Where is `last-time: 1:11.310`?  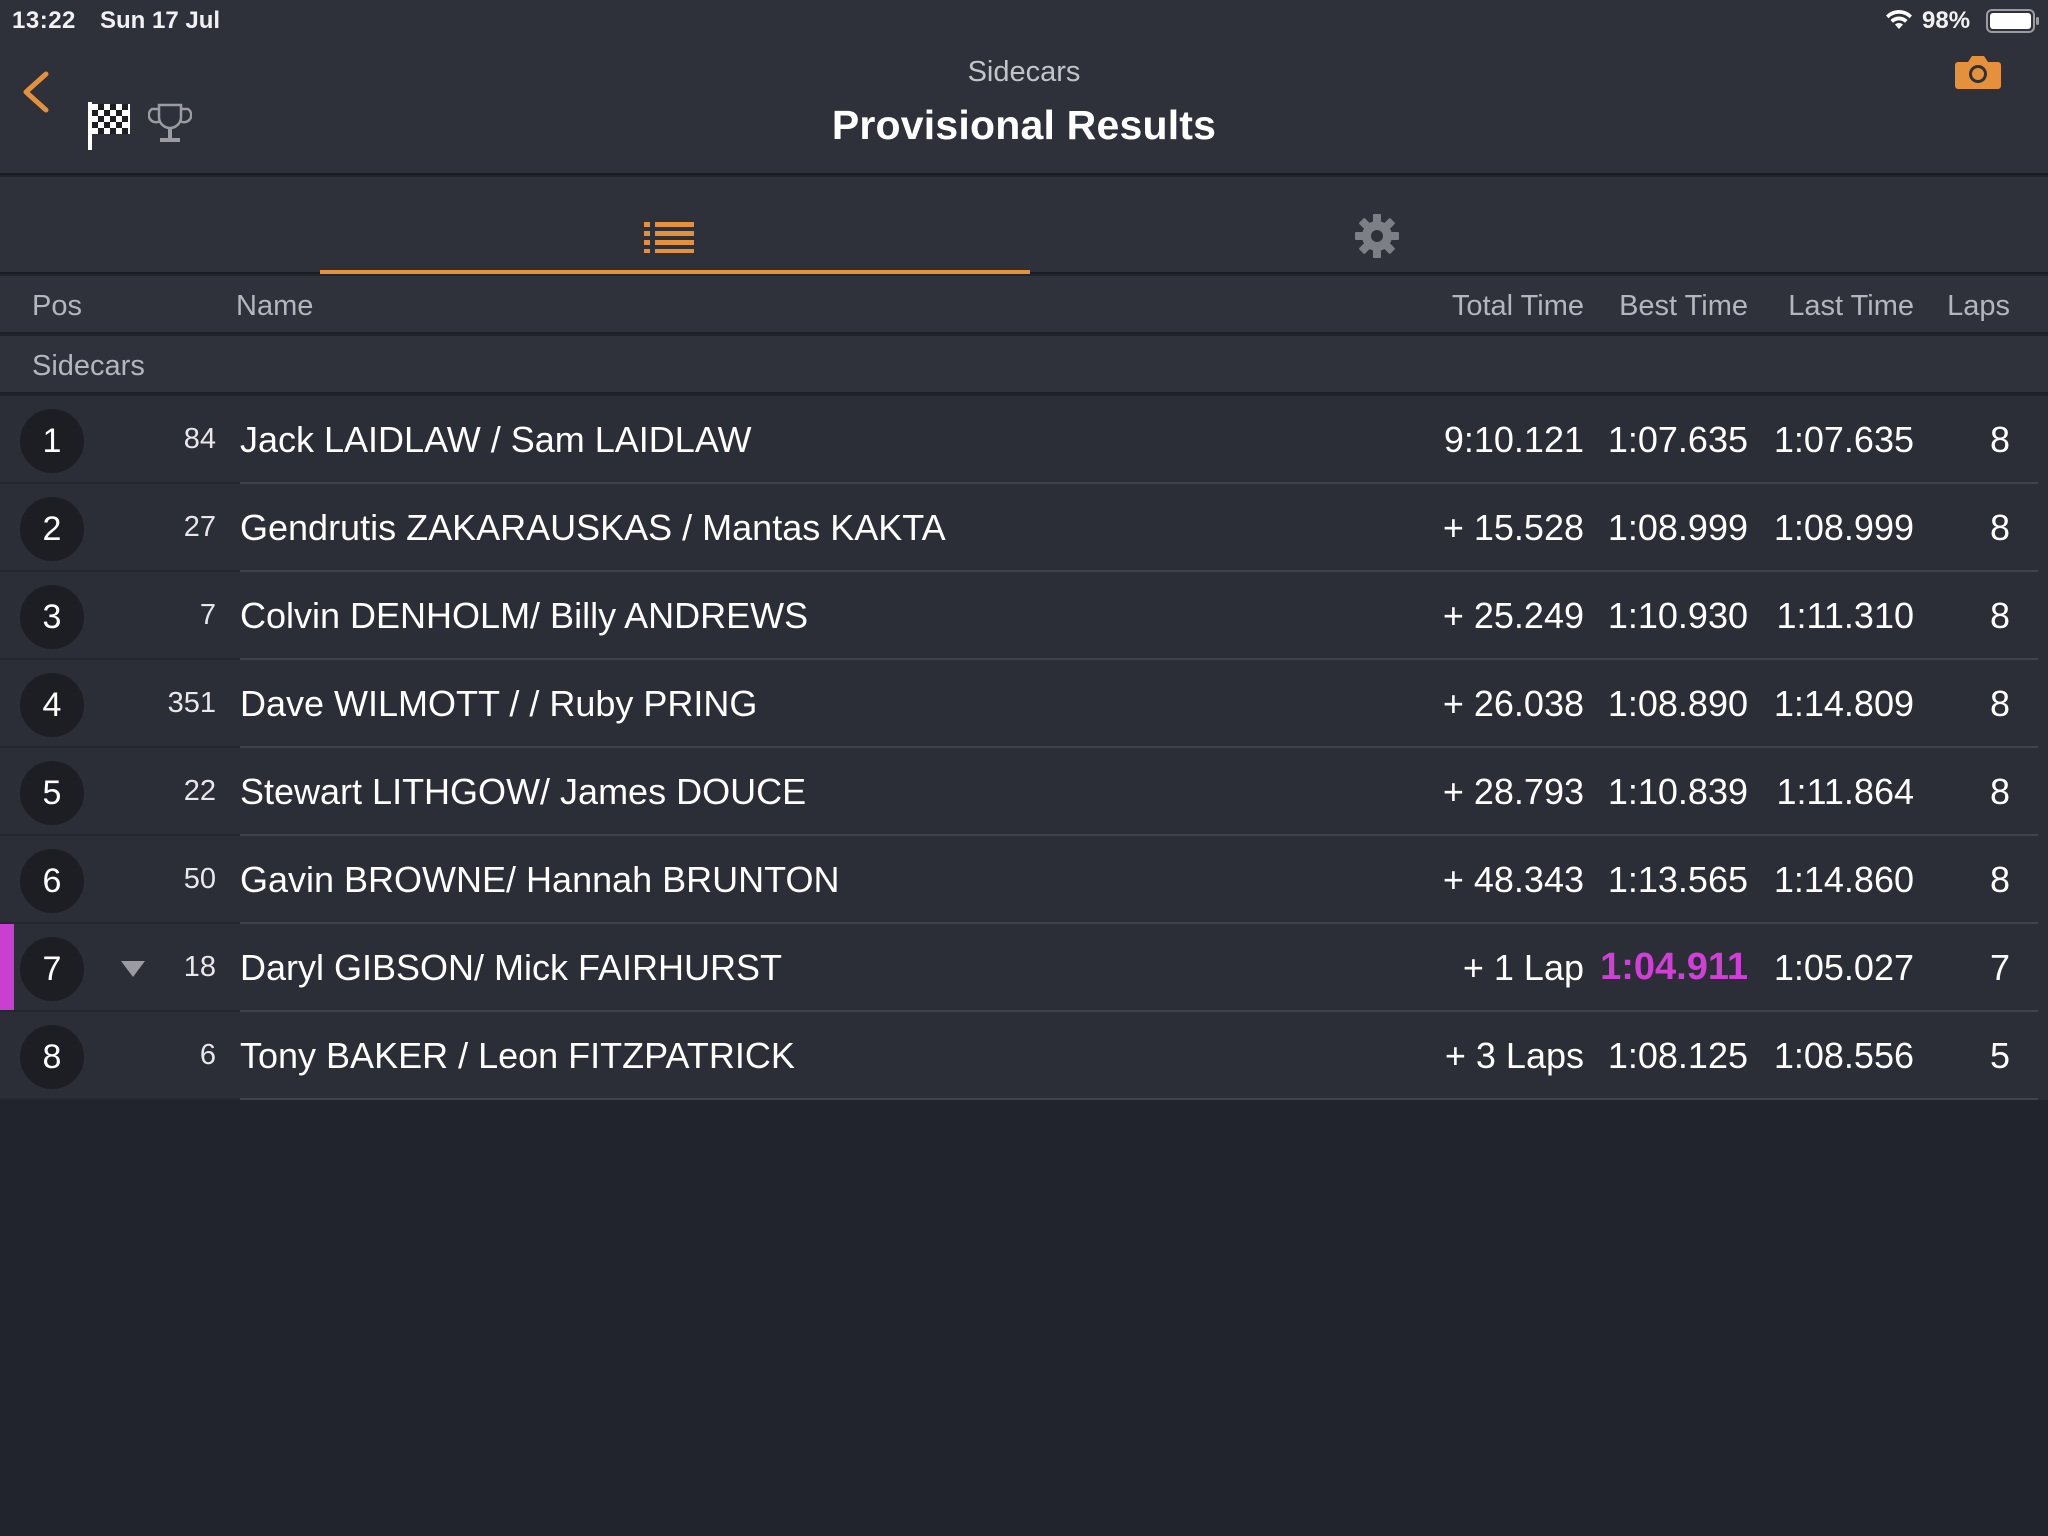
last-time: 1:11.310 is located at coordinates (1845, 615).